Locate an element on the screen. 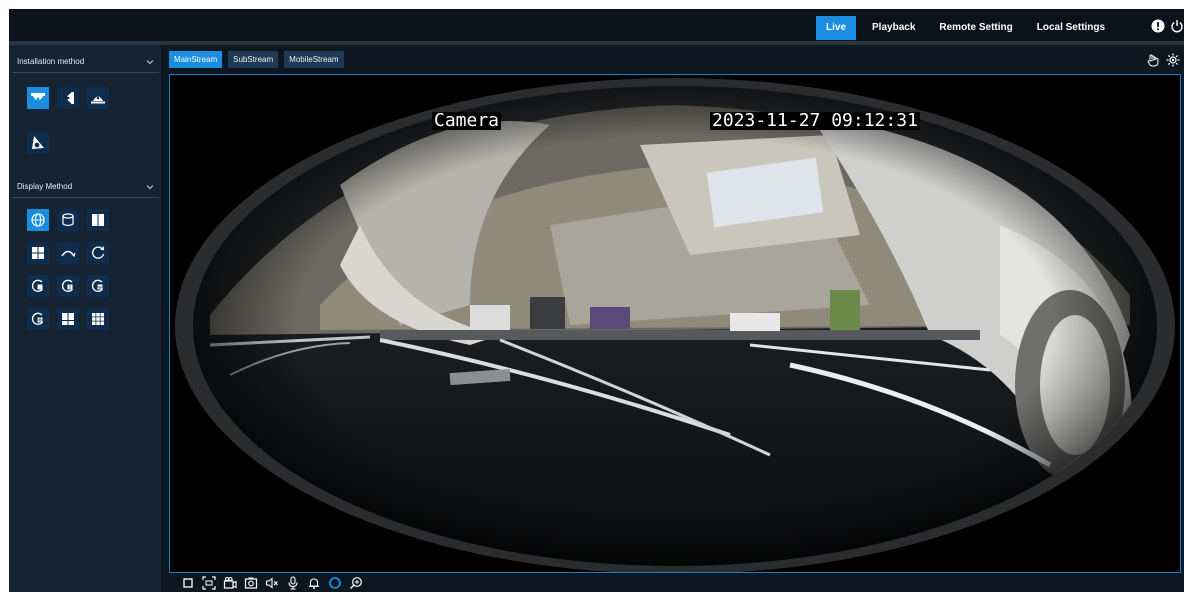 The width and height of the screenshot is (1184, 592). installation-method-header: Installation method is located at coordinates (86, 62).